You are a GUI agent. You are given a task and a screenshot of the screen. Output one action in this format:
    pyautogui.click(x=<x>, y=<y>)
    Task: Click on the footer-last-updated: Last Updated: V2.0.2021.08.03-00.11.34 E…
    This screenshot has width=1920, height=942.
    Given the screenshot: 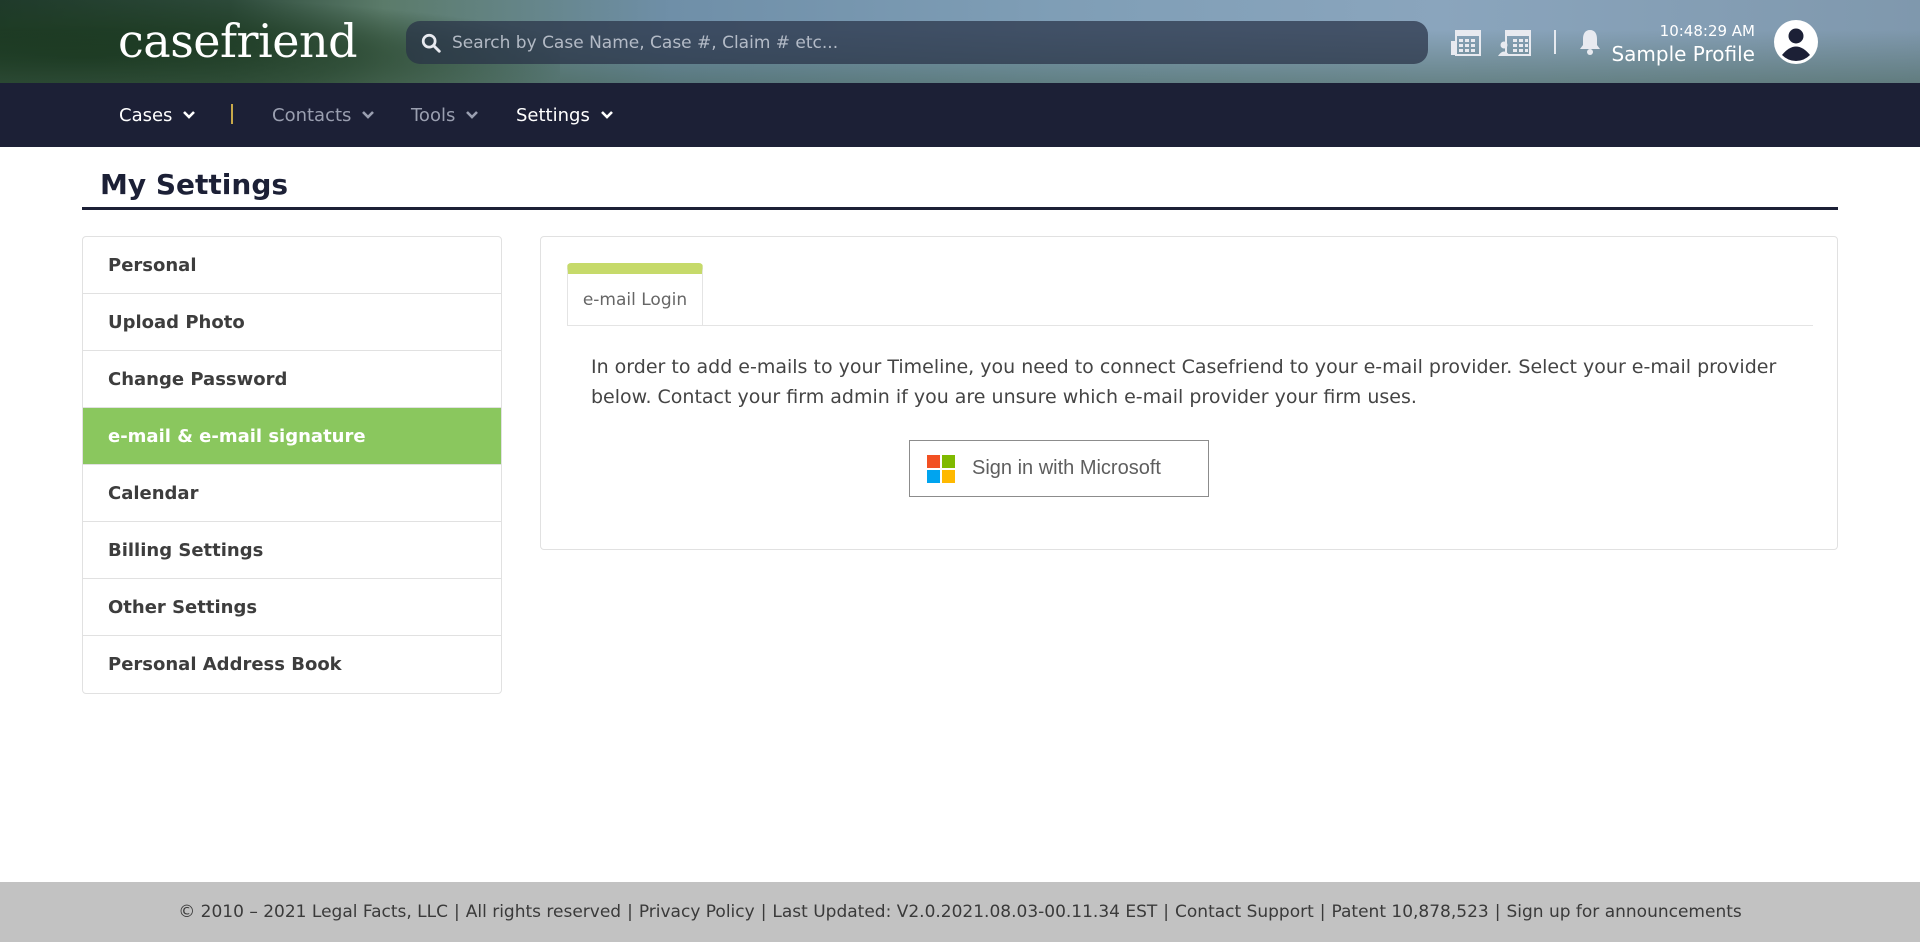 What is the action you would take?
    pyautogui.click(x=965, y=912)
    